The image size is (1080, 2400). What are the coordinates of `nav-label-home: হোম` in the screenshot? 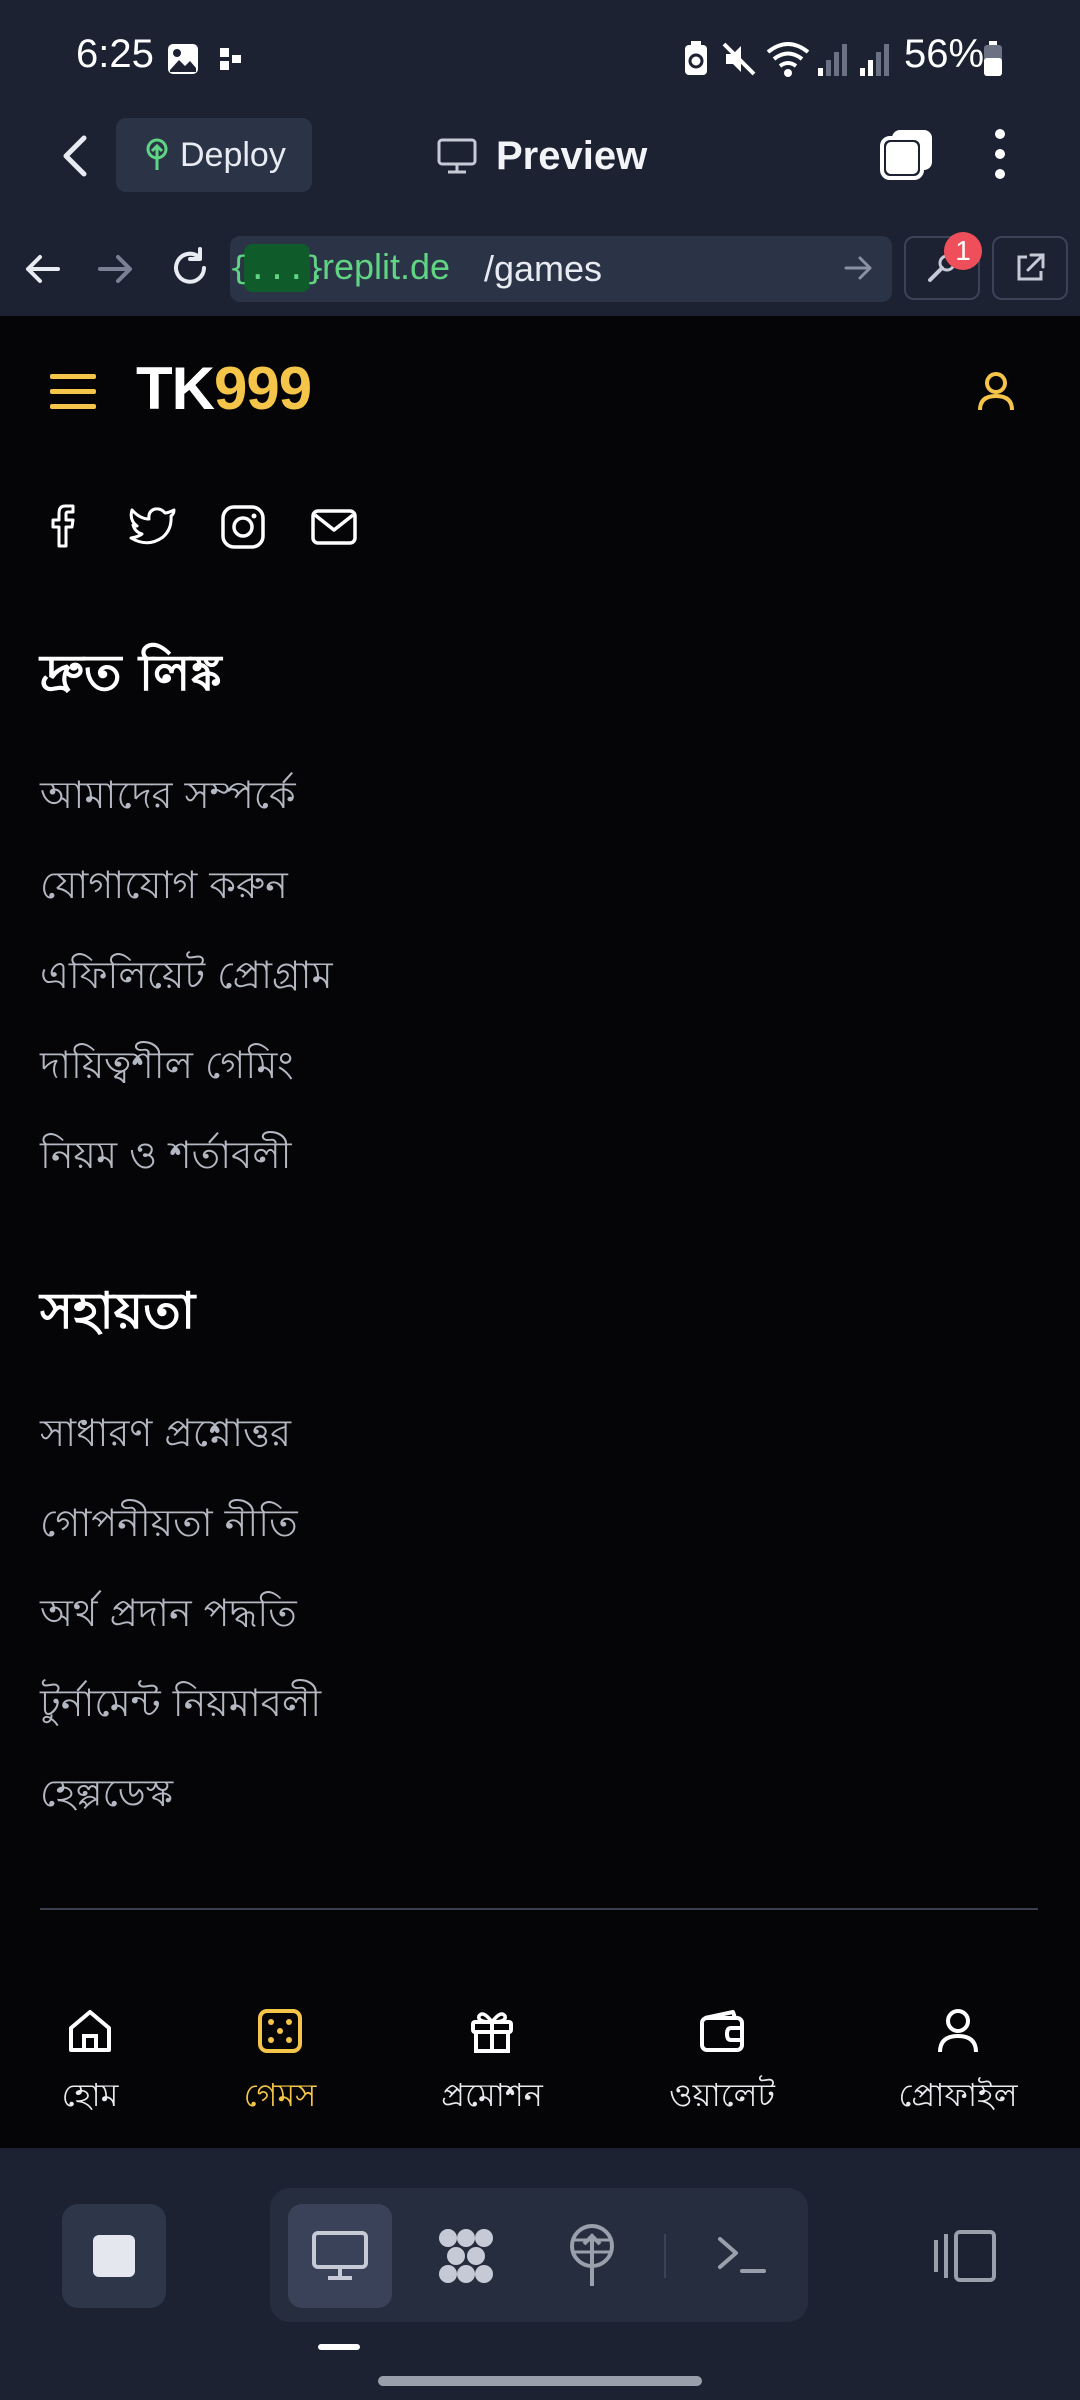 It's located at (90, 2095).